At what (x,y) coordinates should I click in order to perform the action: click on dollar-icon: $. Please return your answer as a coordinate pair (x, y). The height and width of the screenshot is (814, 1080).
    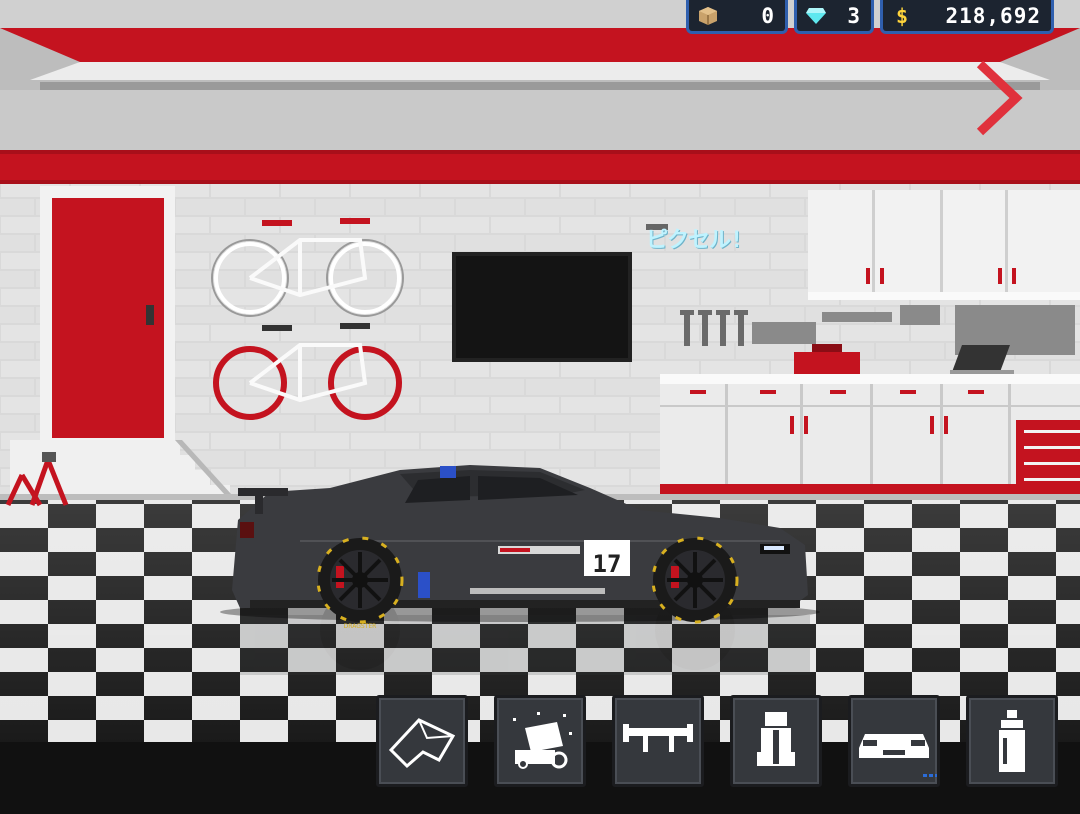
    Looking at the image, I should click on (902, 15).